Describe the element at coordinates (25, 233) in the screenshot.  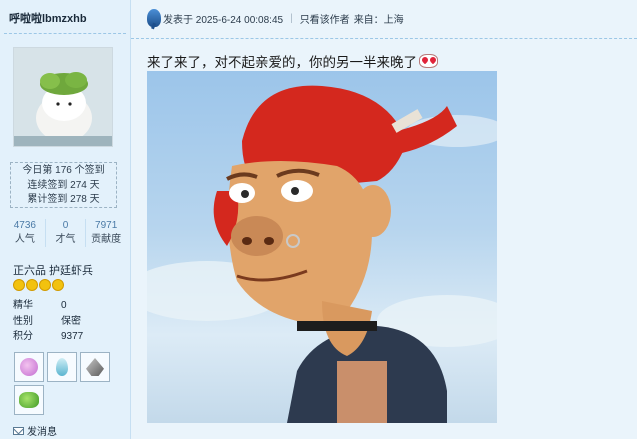
I see `stat-popularity: 4736 人气` at that location.